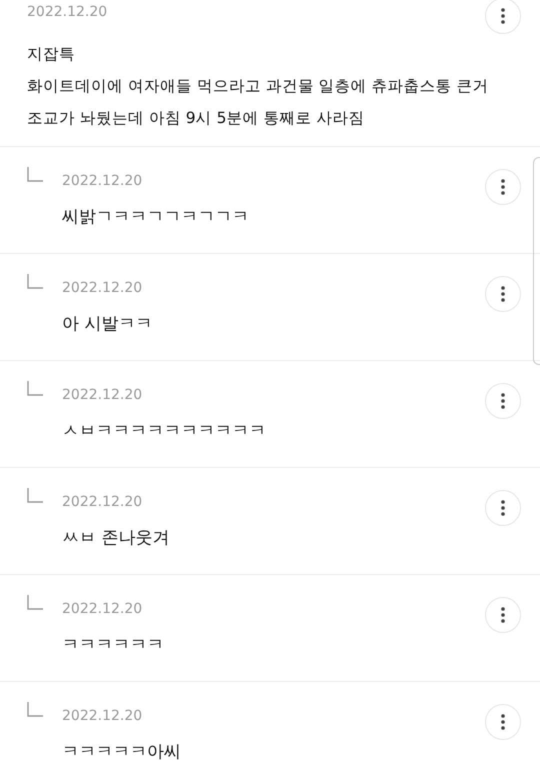 The height and width of the screenshot is (774, 540). Describe the element at coordinates (116, 538) in the screenshot. I see `reply-text: ㅆㅂ 존나웃겨` at that location.